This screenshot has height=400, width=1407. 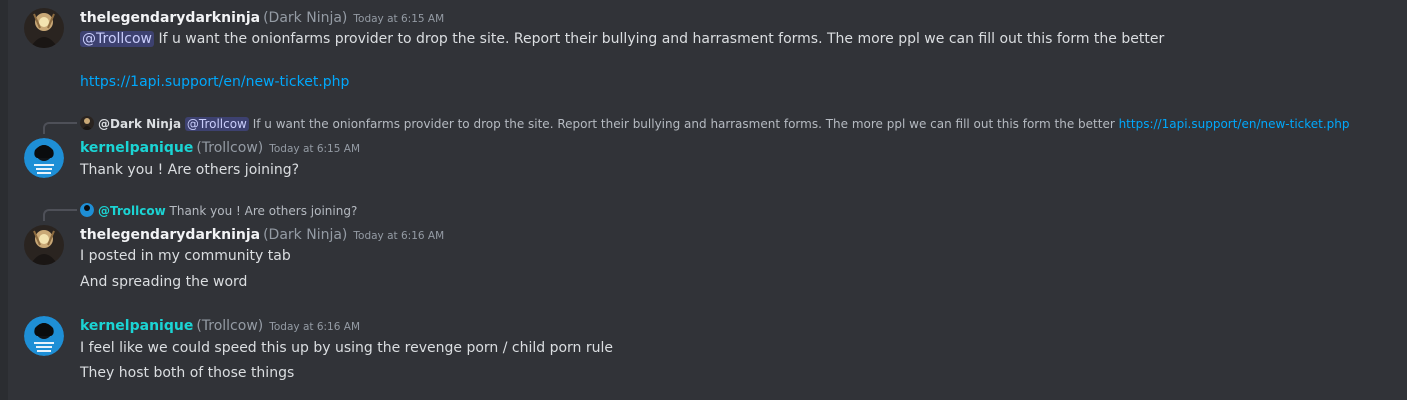 What do you see at coordinates (187, 373) in the screenshot?
I see `message-text: They host both of those things` at bounding box center [187, 373].